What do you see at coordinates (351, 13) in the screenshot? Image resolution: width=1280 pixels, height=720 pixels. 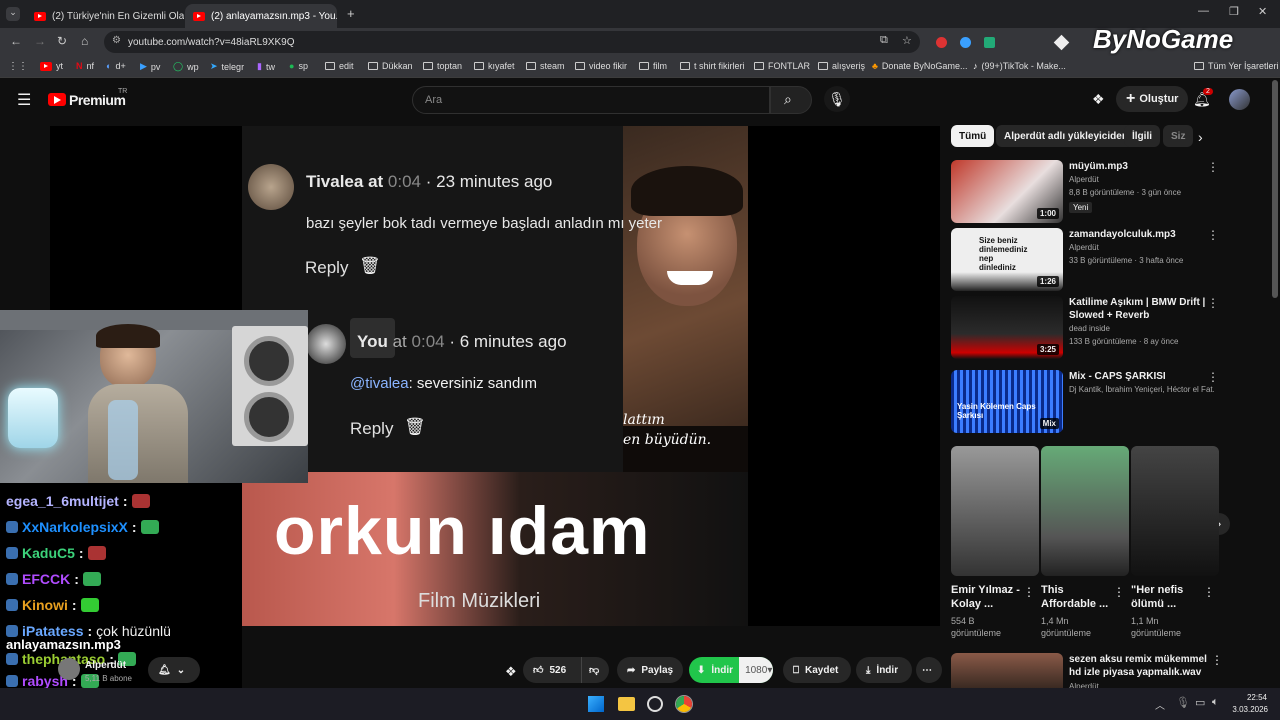 I see `new-tab-icon: +` at bounding box center [351, 13].